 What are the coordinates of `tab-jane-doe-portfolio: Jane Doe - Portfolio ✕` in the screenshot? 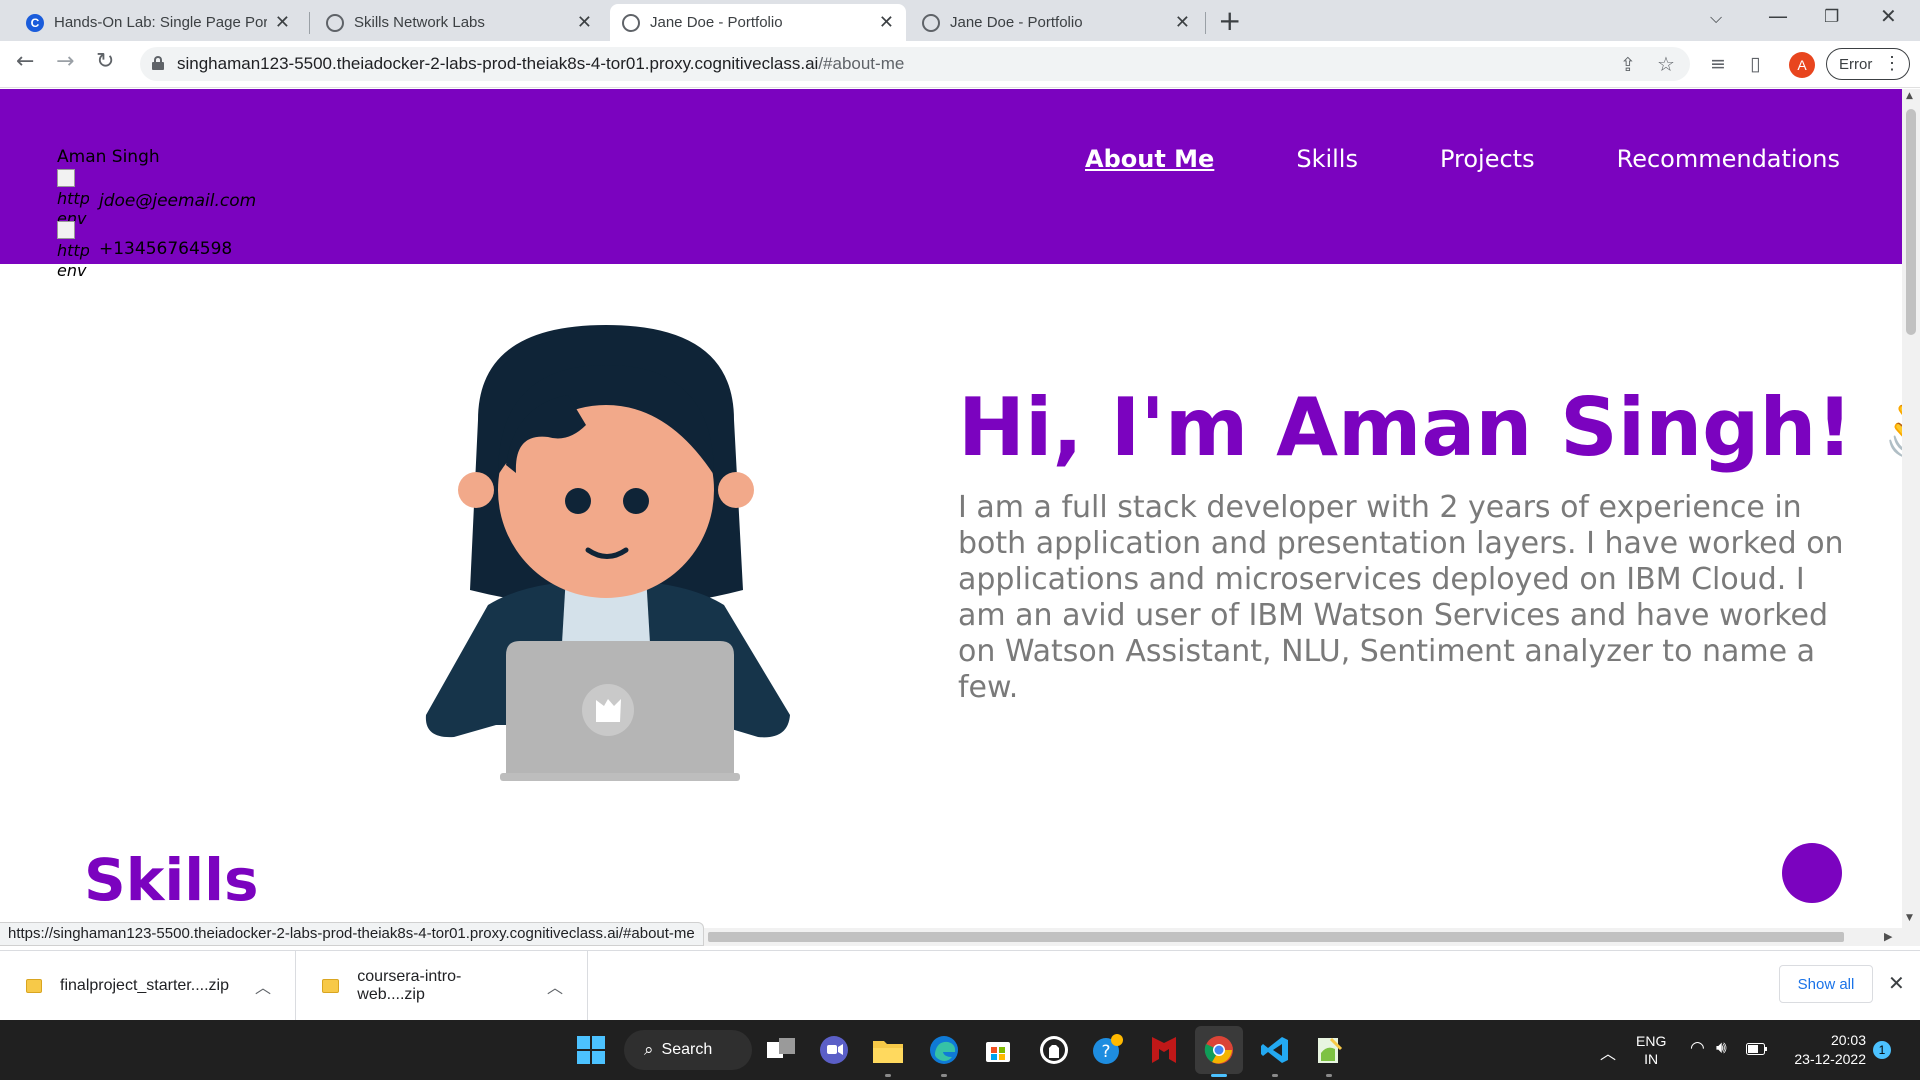 It's located at (1056, 22).